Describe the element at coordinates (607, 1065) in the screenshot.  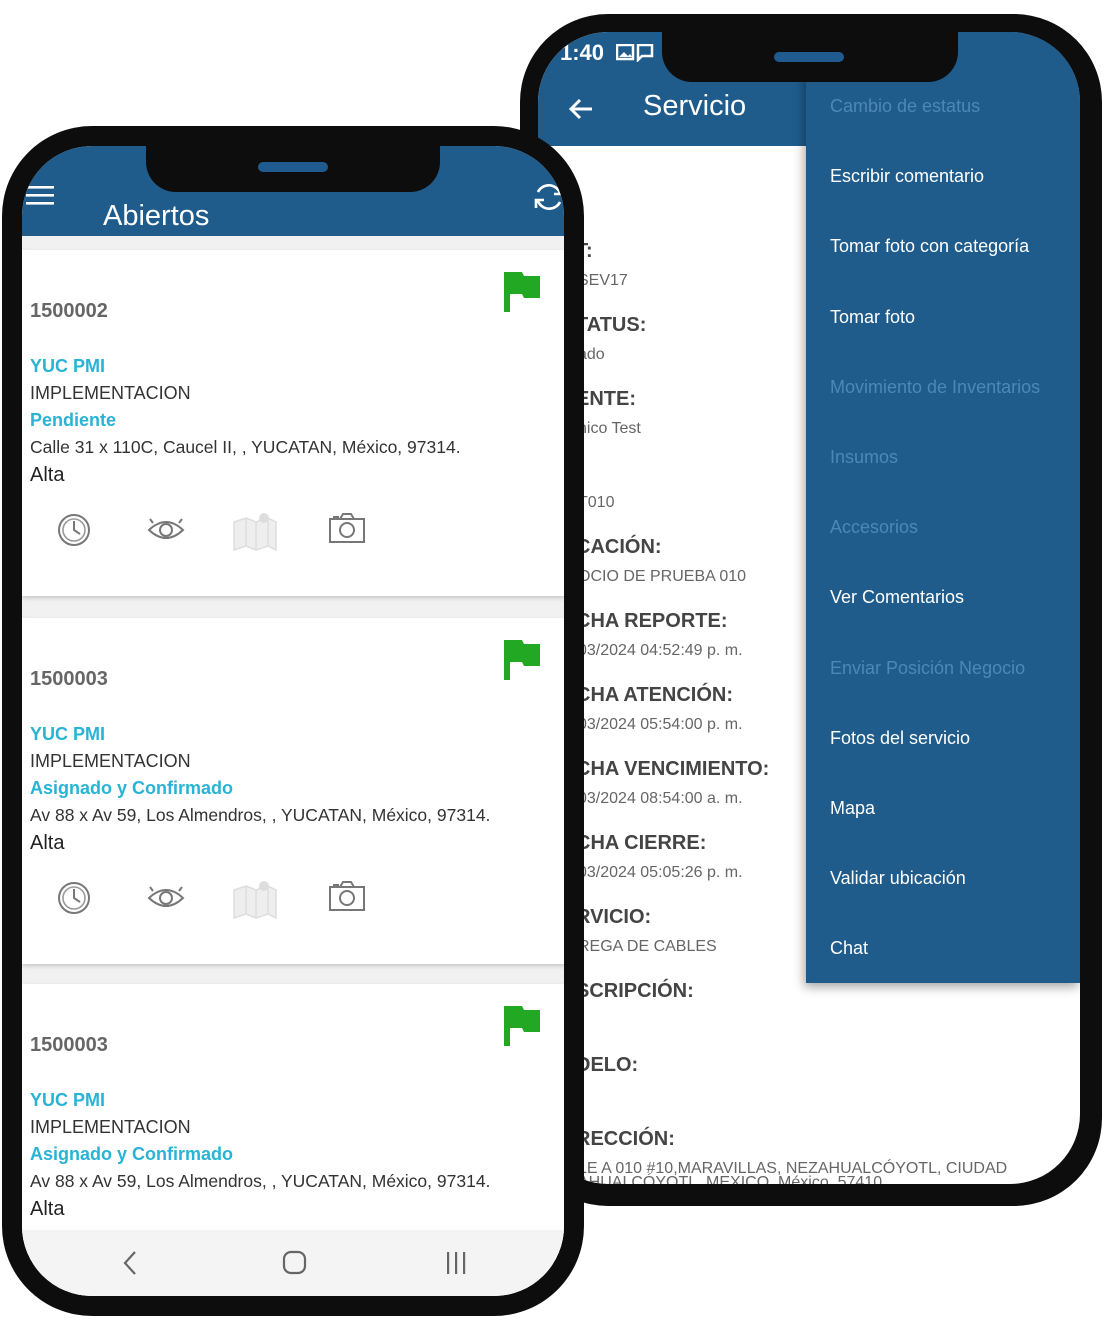
I see `detail-label: DELO:` at that location.